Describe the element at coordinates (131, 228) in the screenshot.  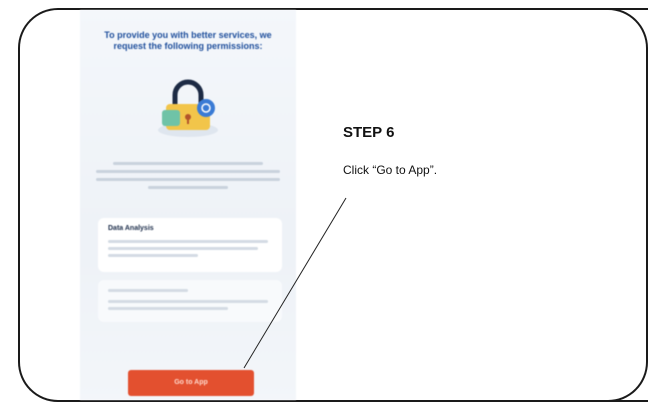
I see `card-title: Data Analysis` at that location.